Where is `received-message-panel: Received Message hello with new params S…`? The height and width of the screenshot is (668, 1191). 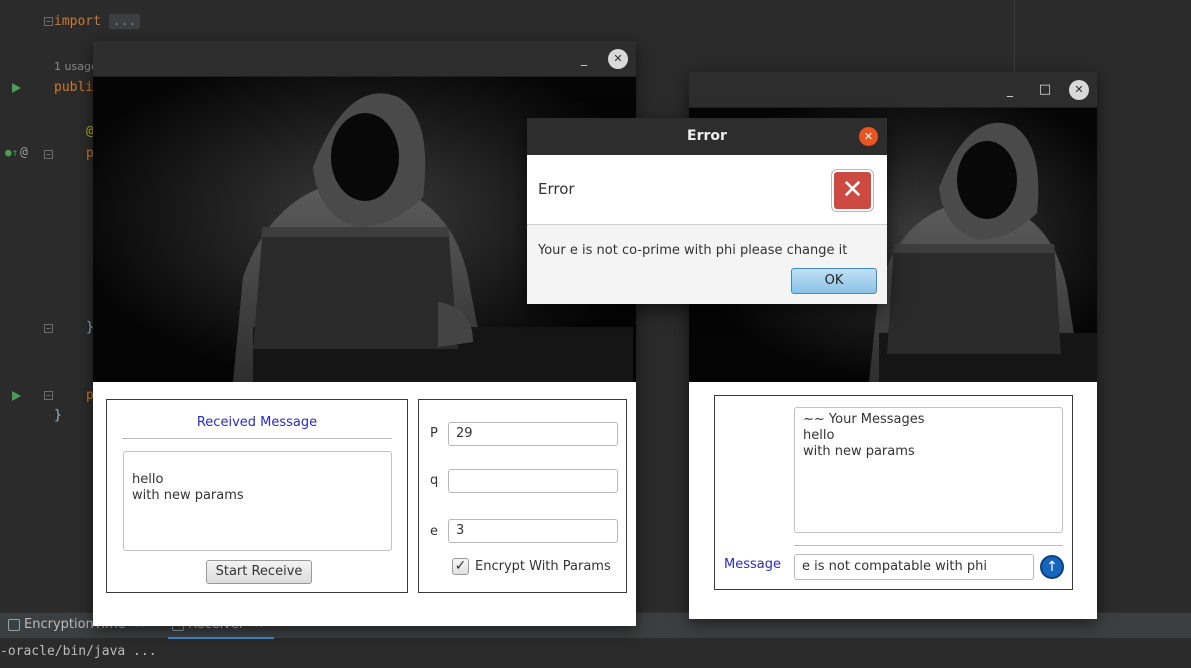 received-message-panel: Received Message hello with new params S… is located at coordinates (257, 496).